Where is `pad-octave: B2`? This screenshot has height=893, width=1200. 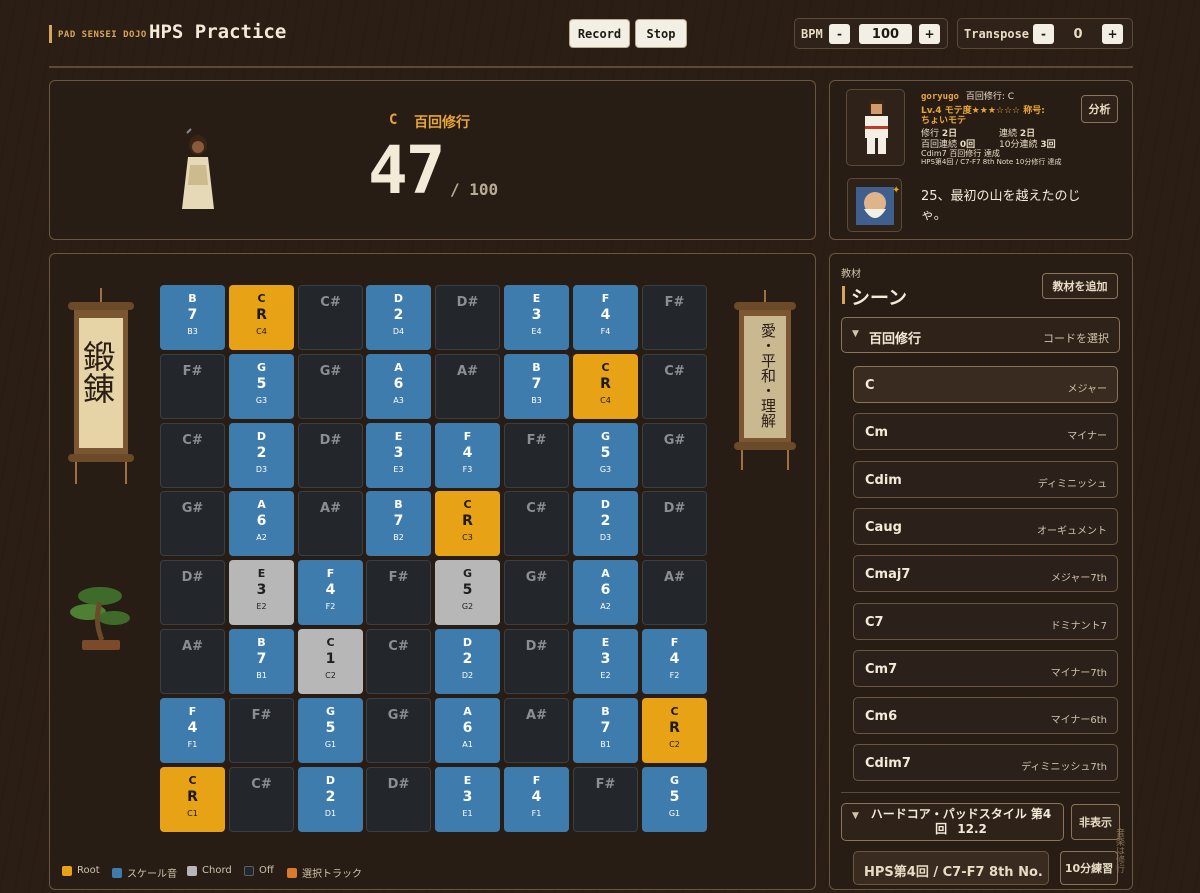
pad-octave: B2 is located at coordinates (398, 537).